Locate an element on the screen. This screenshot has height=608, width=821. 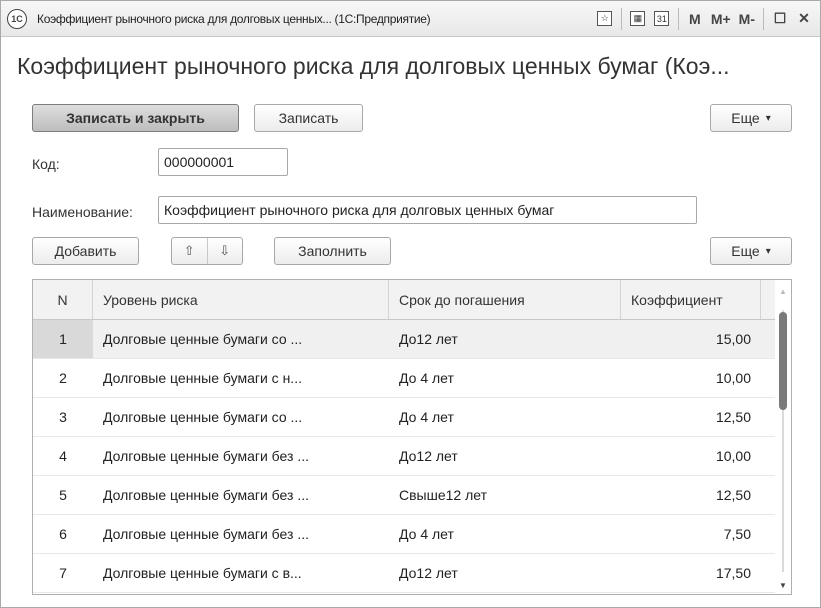
cell-coefficient: 17,50 is located at coordinates (733, 573).